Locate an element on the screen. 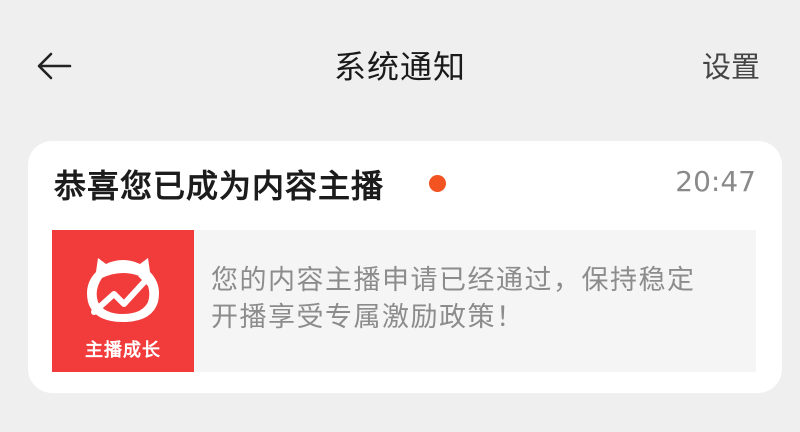  message-line-1: 您的内容主播申请已经通过，保持稳定 is located at coordinates (453, 280).